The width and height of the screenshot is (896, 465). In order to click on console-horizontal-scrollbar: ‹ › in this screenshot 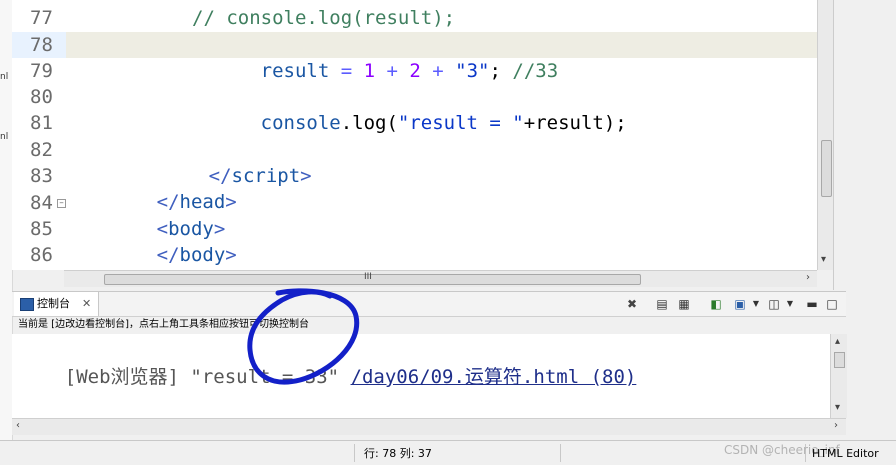, I will do `click(429, 426)`.